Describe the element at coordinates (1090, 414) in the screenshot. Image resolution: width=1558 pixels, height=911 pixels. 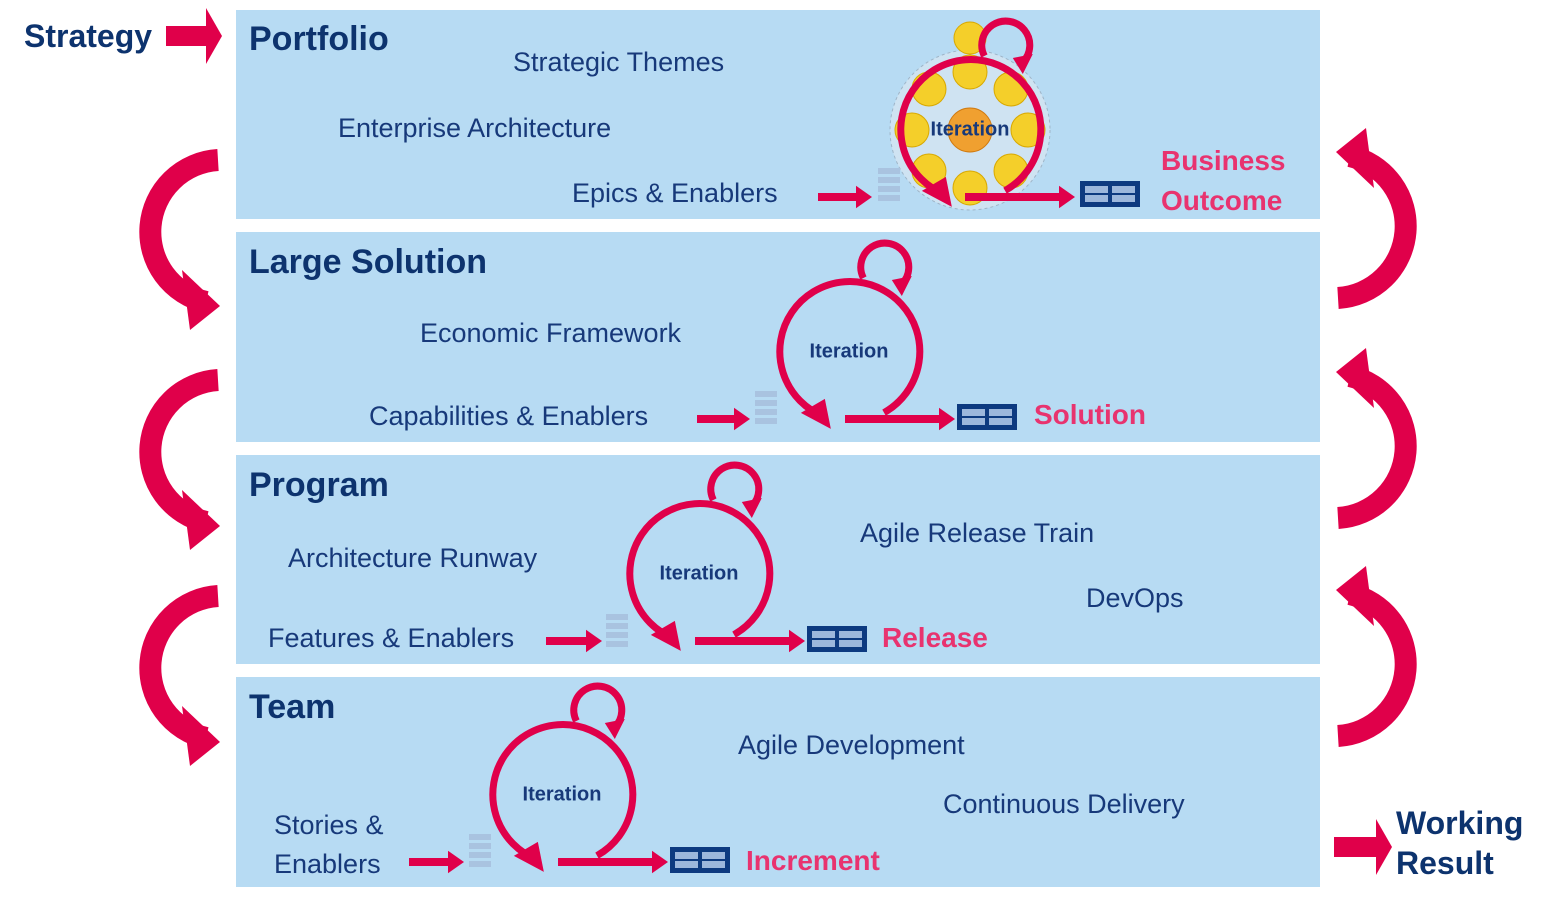
I see `solution-outcome: Solution` at that location.